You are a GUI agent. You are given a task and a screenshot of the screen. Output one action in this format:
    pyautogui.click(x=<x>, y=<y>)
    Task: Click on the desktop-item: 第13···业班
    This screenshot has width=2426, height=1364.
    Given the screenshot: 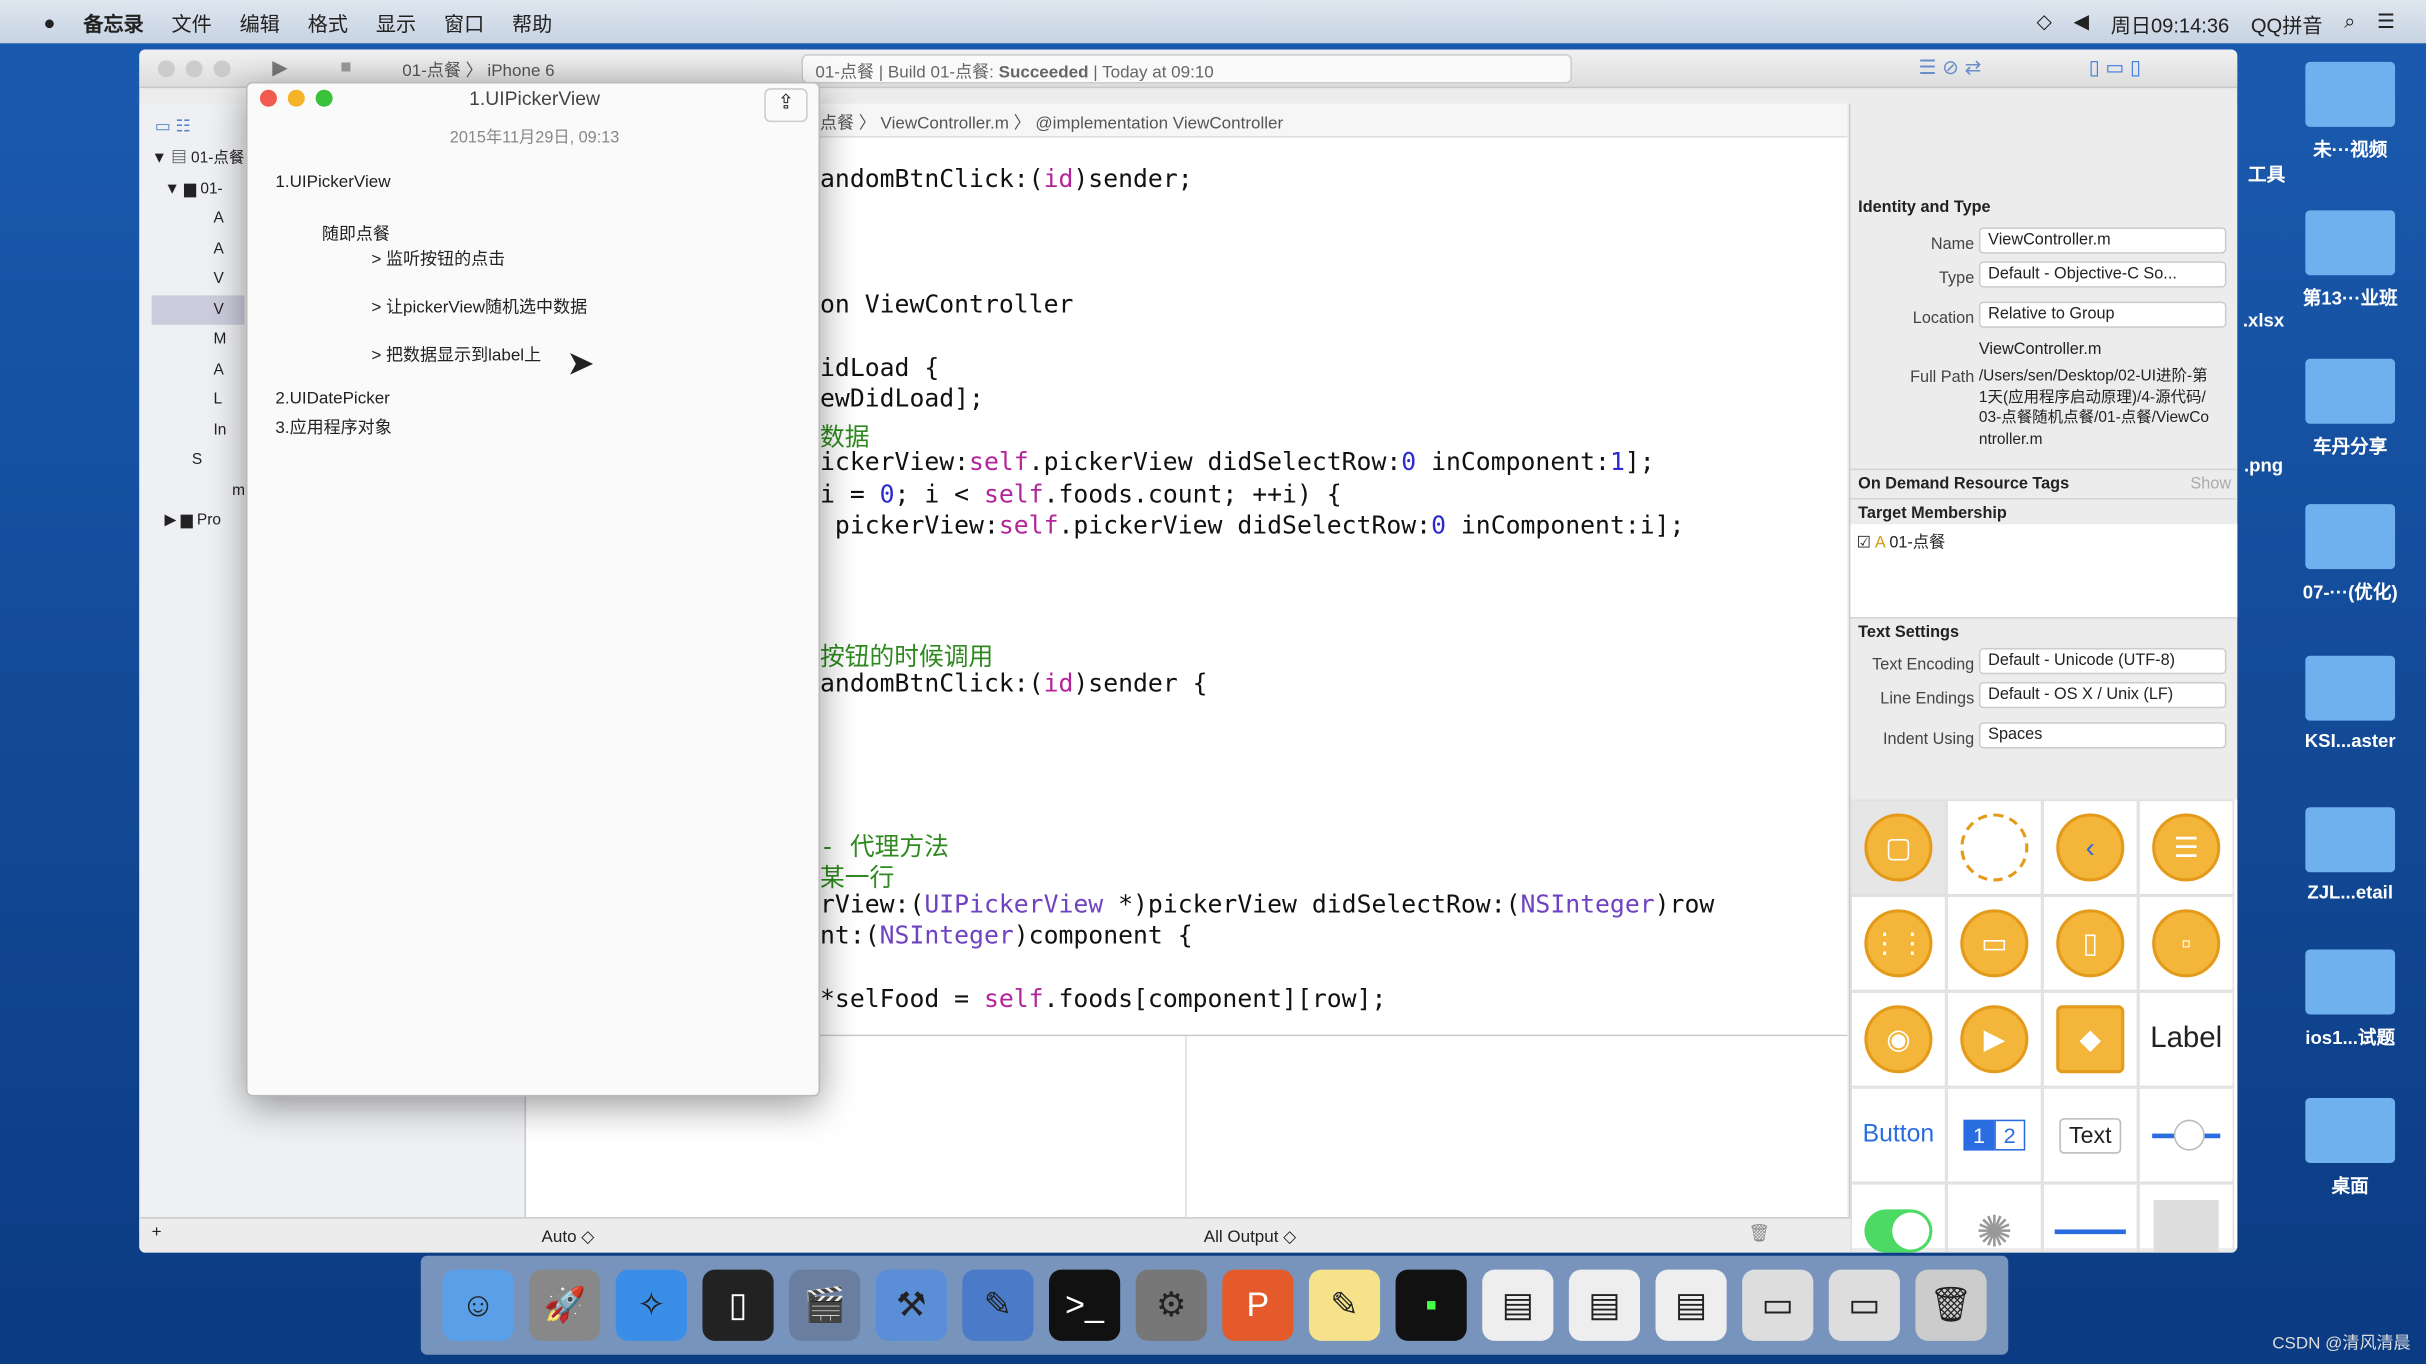 What is the action you would take?
    pyautogui.click(x=2350, y=260)
    